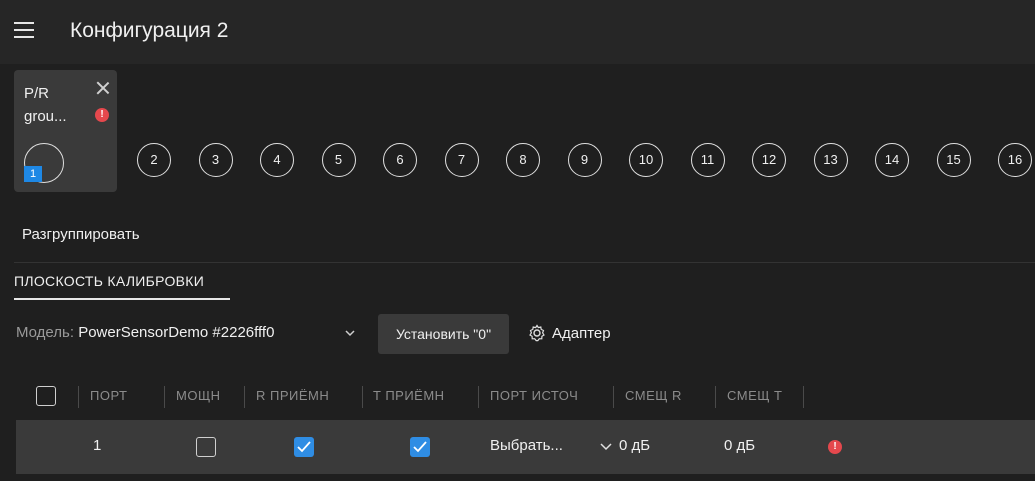  Describe the element at coordinates (97, 445) in the screenshot. I see `cell-port: 1` at that location.